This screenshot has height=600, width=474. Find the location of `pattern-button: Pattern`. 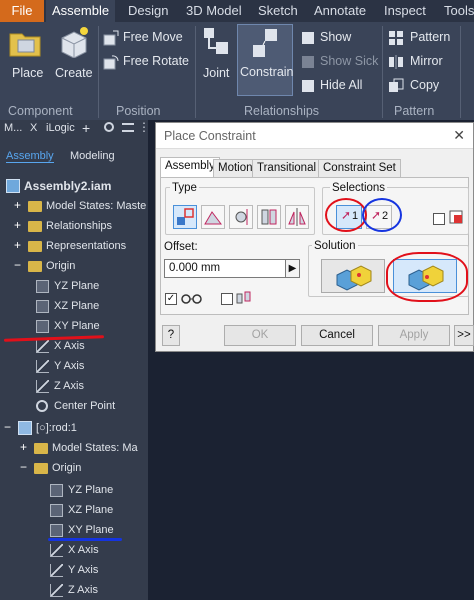

pattern-button: Pattern is located at coordinates (421, 38).